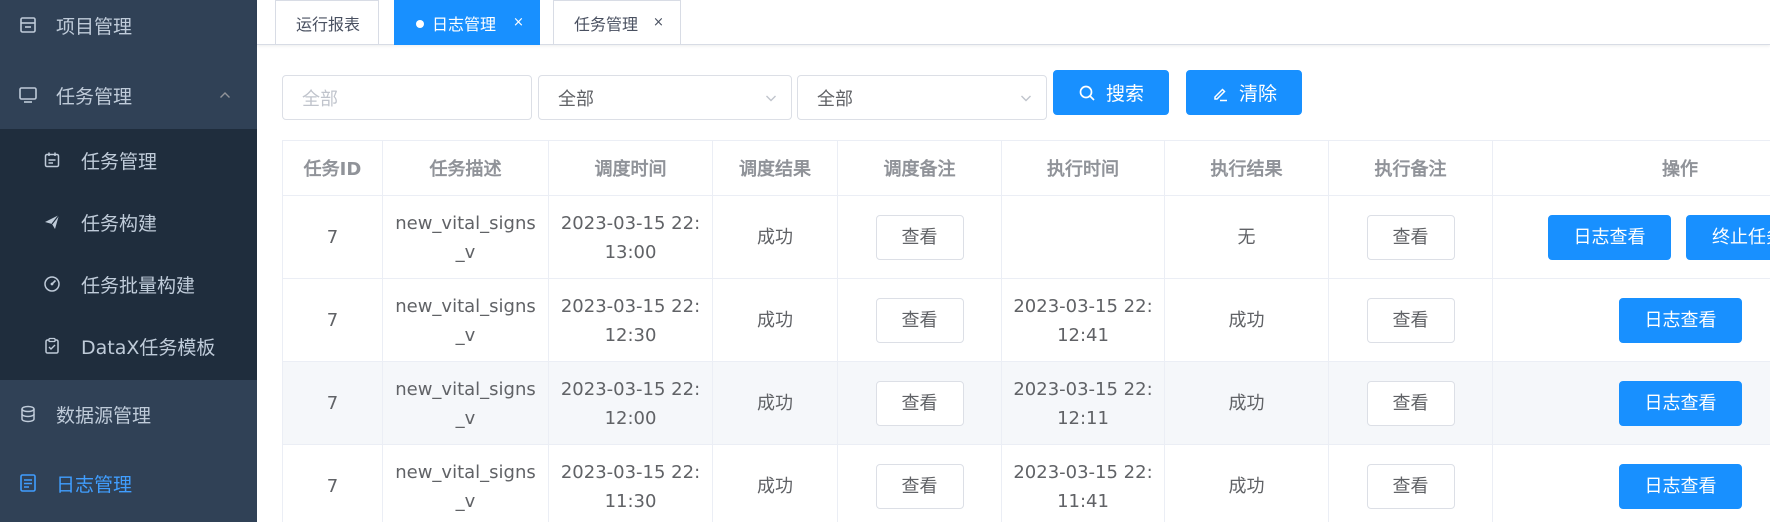 Image resolution: width=1770 pixels, height=522 pixels. What do you see at coordinates (327, 22) in the screenshot?
I see `tab-run-report: 运行报表` at bounding box center [327, 22].